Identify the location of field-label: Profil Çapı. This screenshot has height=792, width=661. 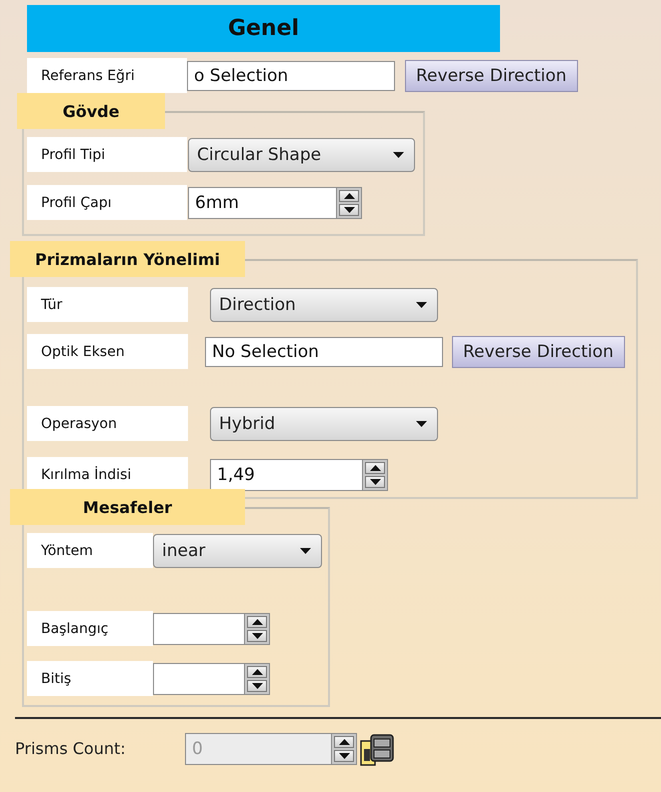
(107, 202).